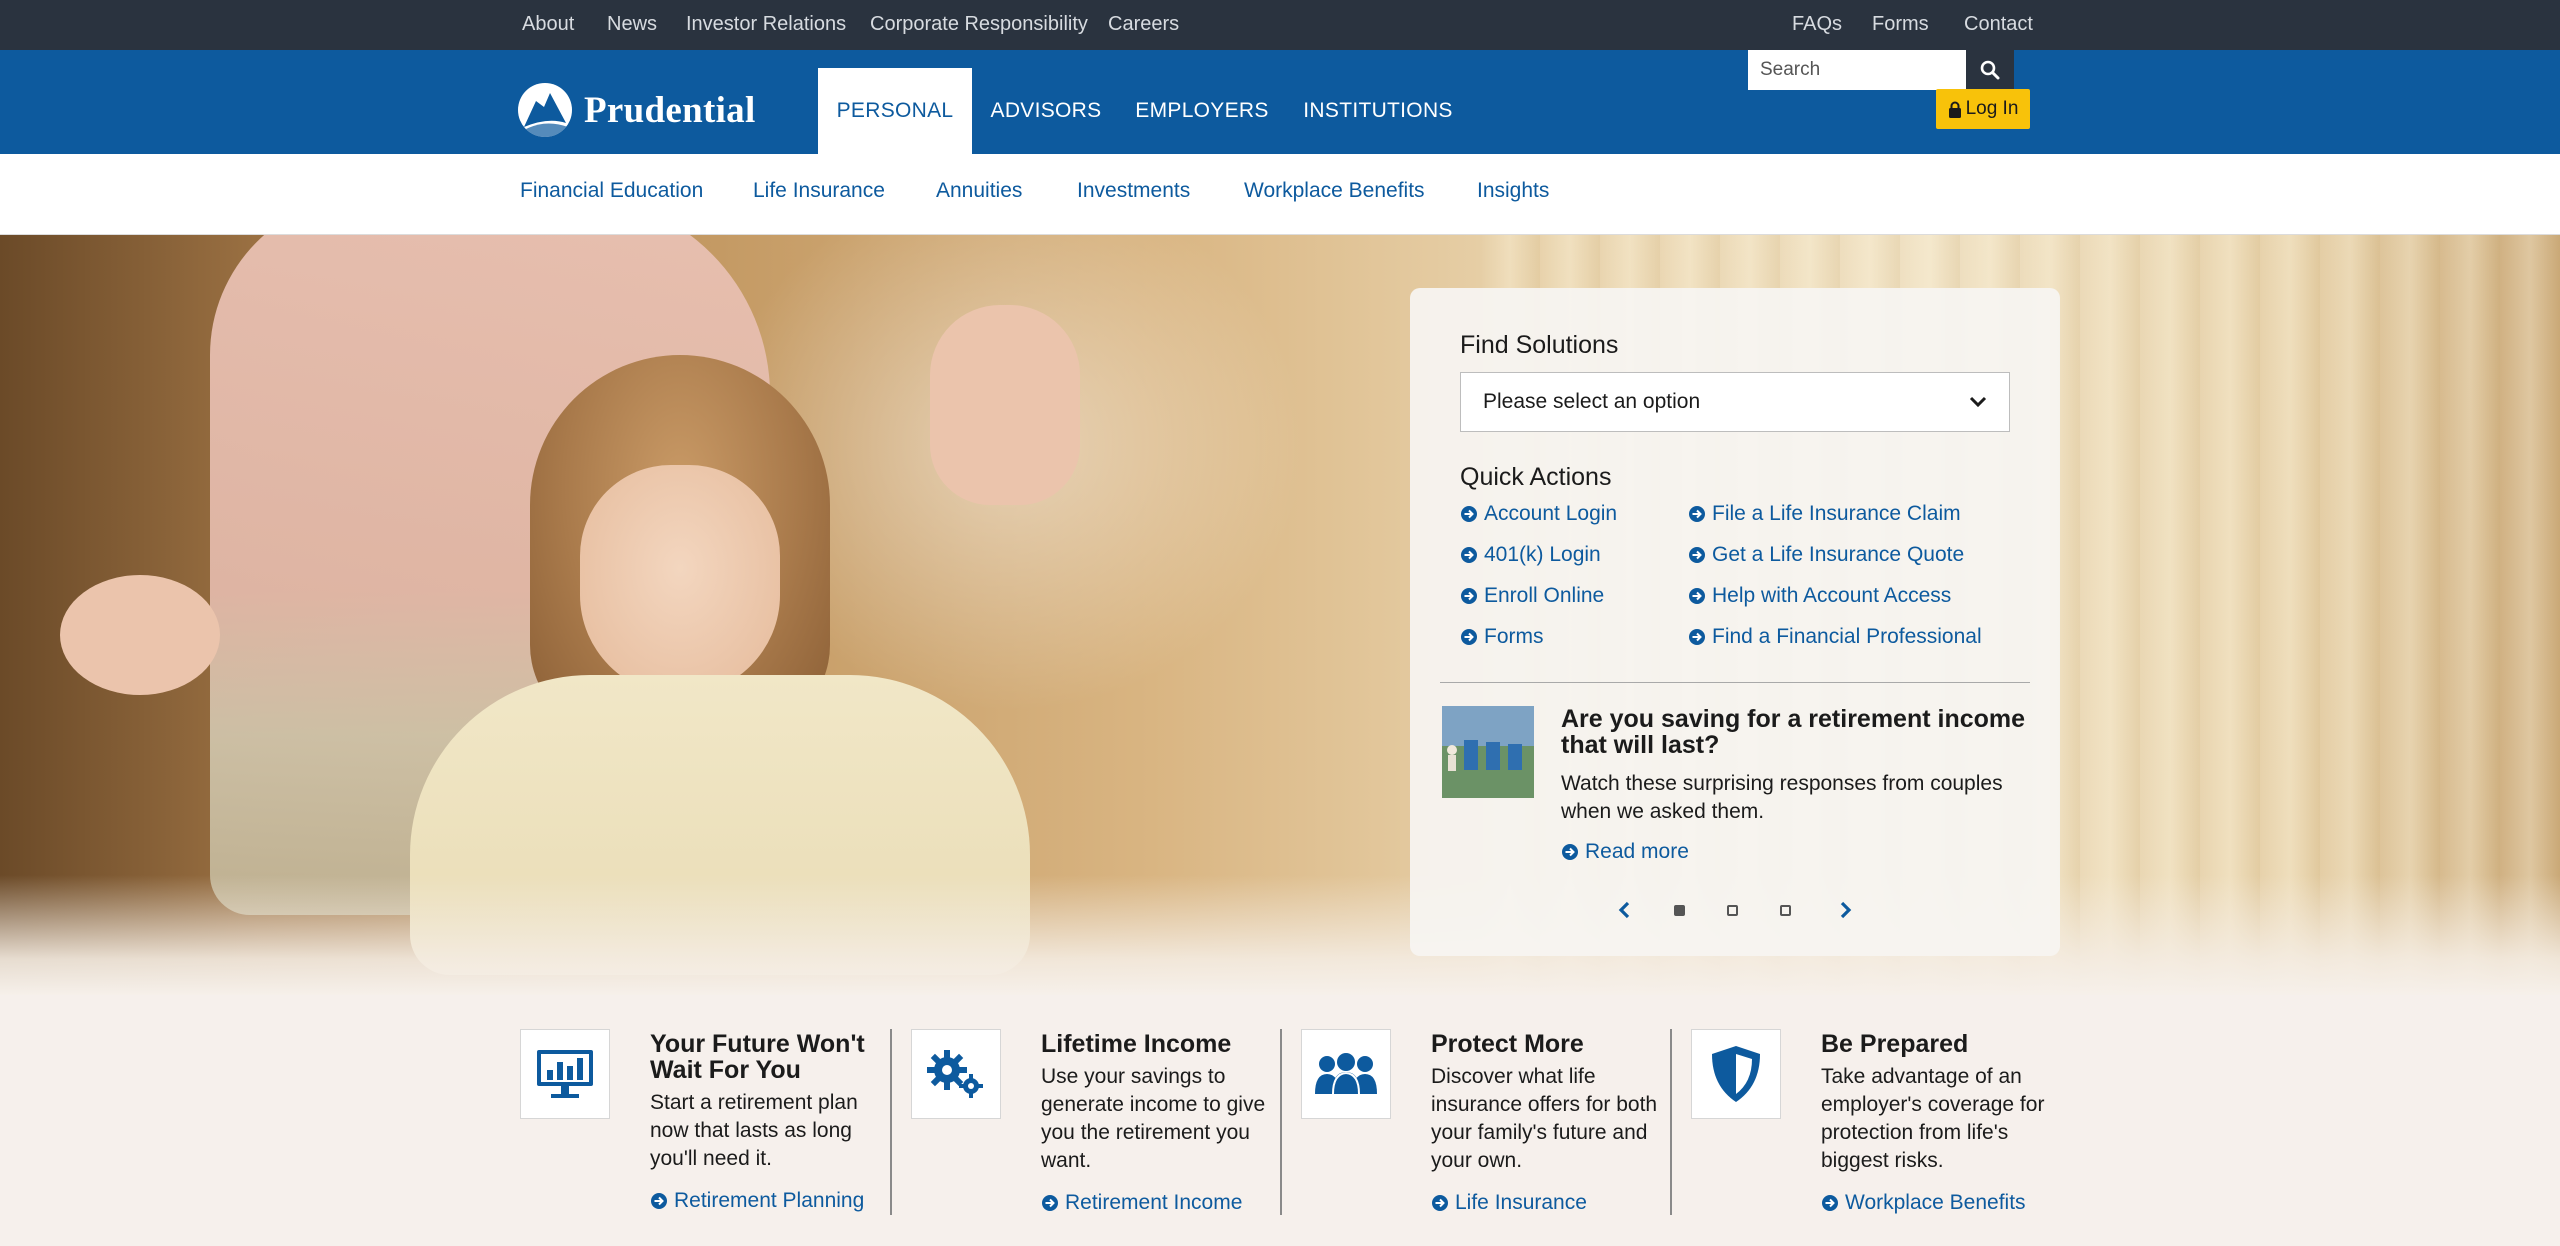  I want to click on subnav-annuities: Annuities, so click(979, 191).